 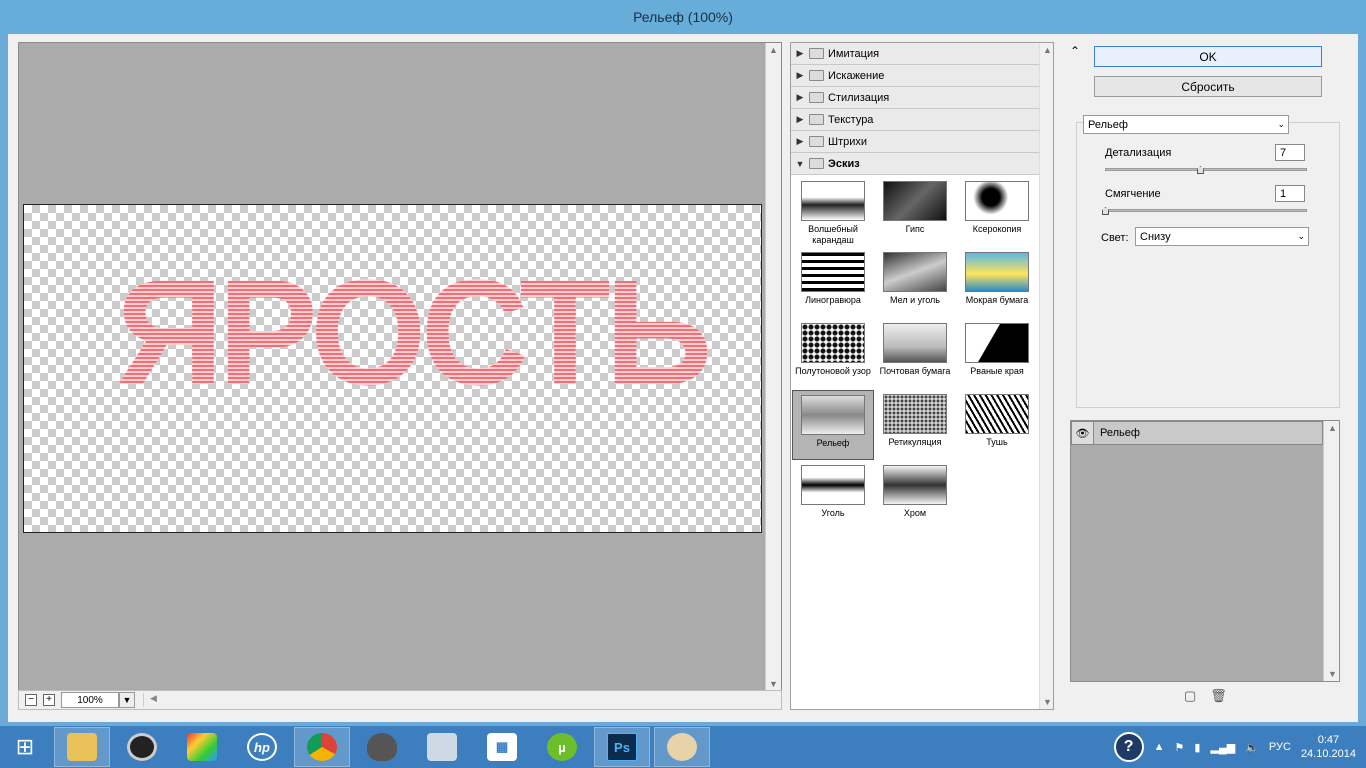 What do you see at coordinates (915, 120) in the screenshot?
I see `category-3: ▶ Текстура` at bounding box center [915, 120].